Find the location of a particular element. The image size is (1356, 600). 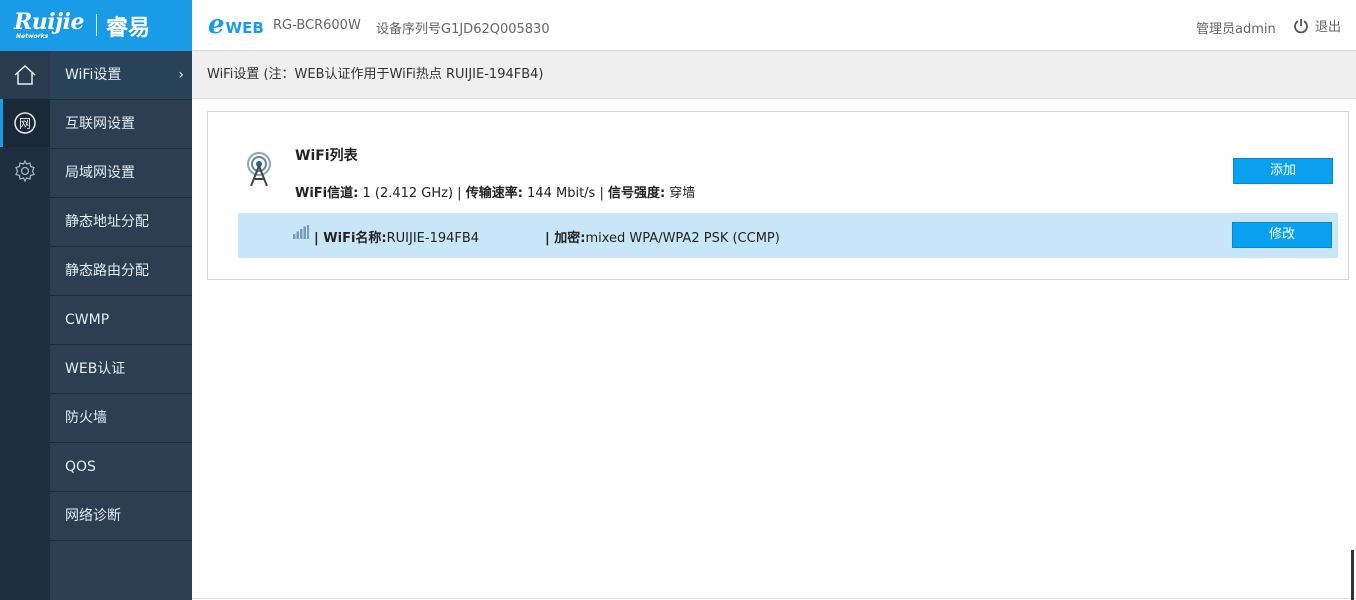

rate-value: 144 Mbit/s | is located at coordinates (565, 193).